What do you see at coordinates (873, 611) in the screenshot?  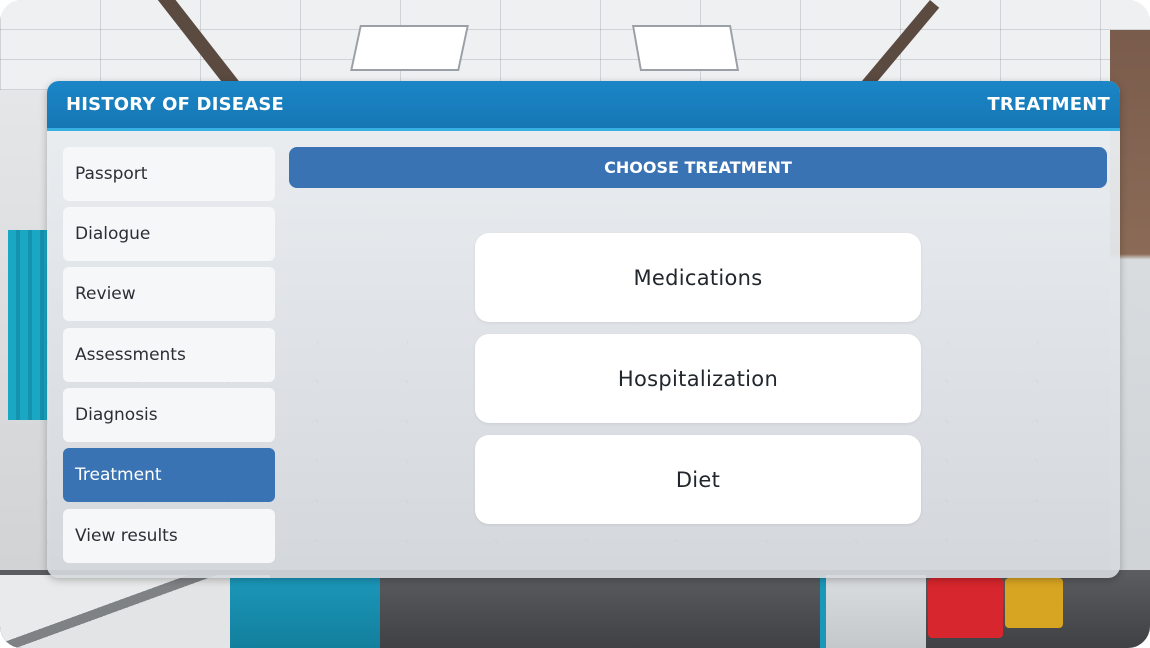 I see `counter-unit` at bounding box center [873, 611].